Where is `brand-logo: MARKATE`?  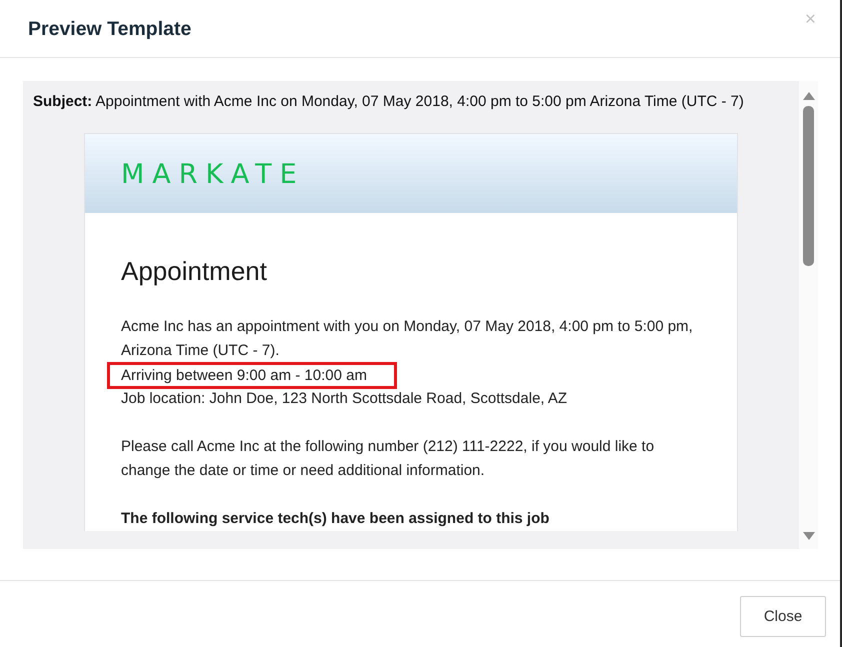
brand-logo: MARKATE is located at coordinates (213, 175).